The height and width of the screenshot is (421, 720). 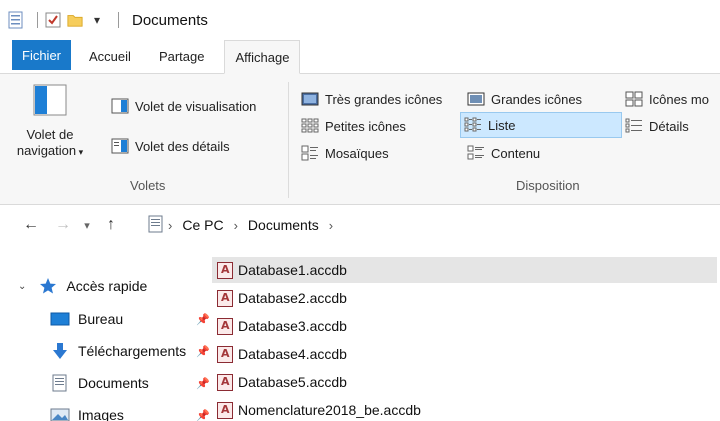 I want to click on file-name: Database4.accdb, so click(x=292, y=354).